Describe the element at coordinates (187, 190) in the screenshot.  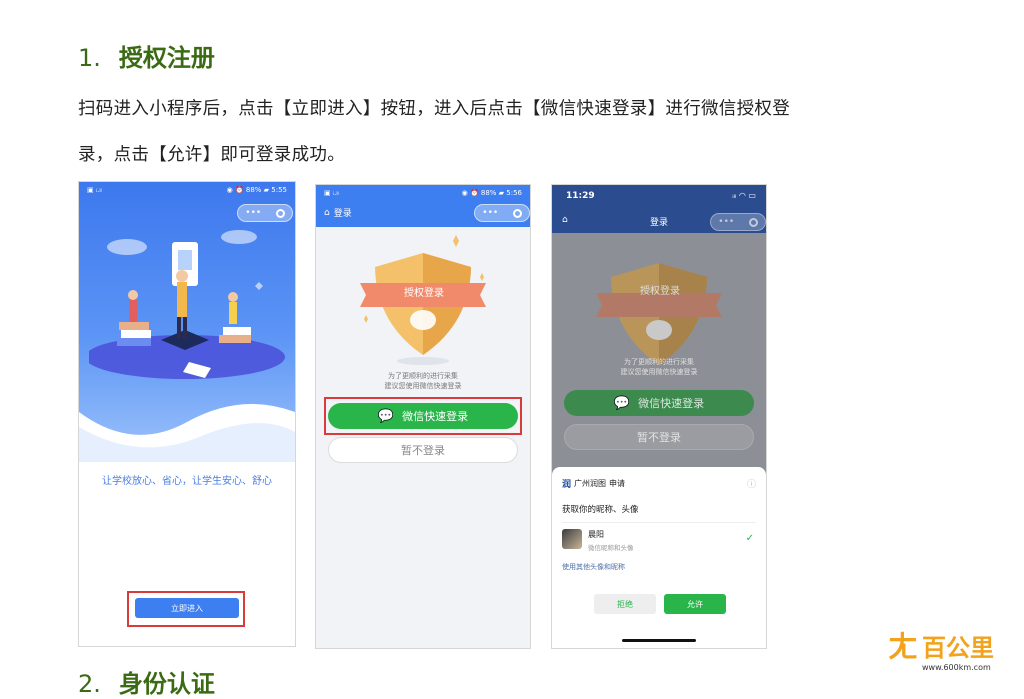
I see `status-bar: ▣ ᵢ.ₗₗ ◉ ⏰ 88% ▰ 5:55` at that location.